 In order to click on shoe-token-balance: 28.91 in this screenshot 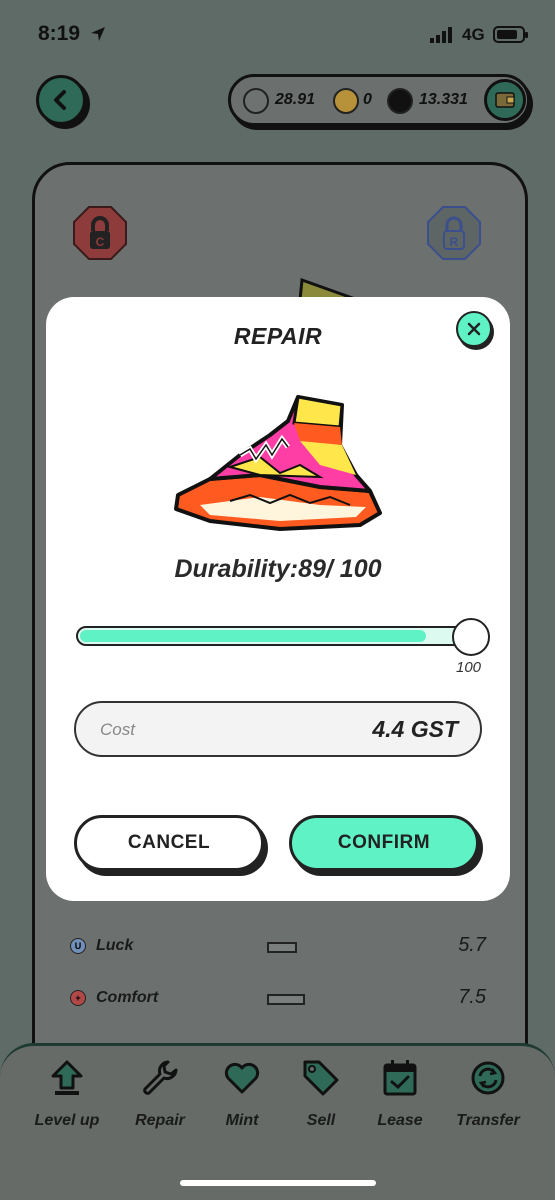, I will do `click(295, 99)`.